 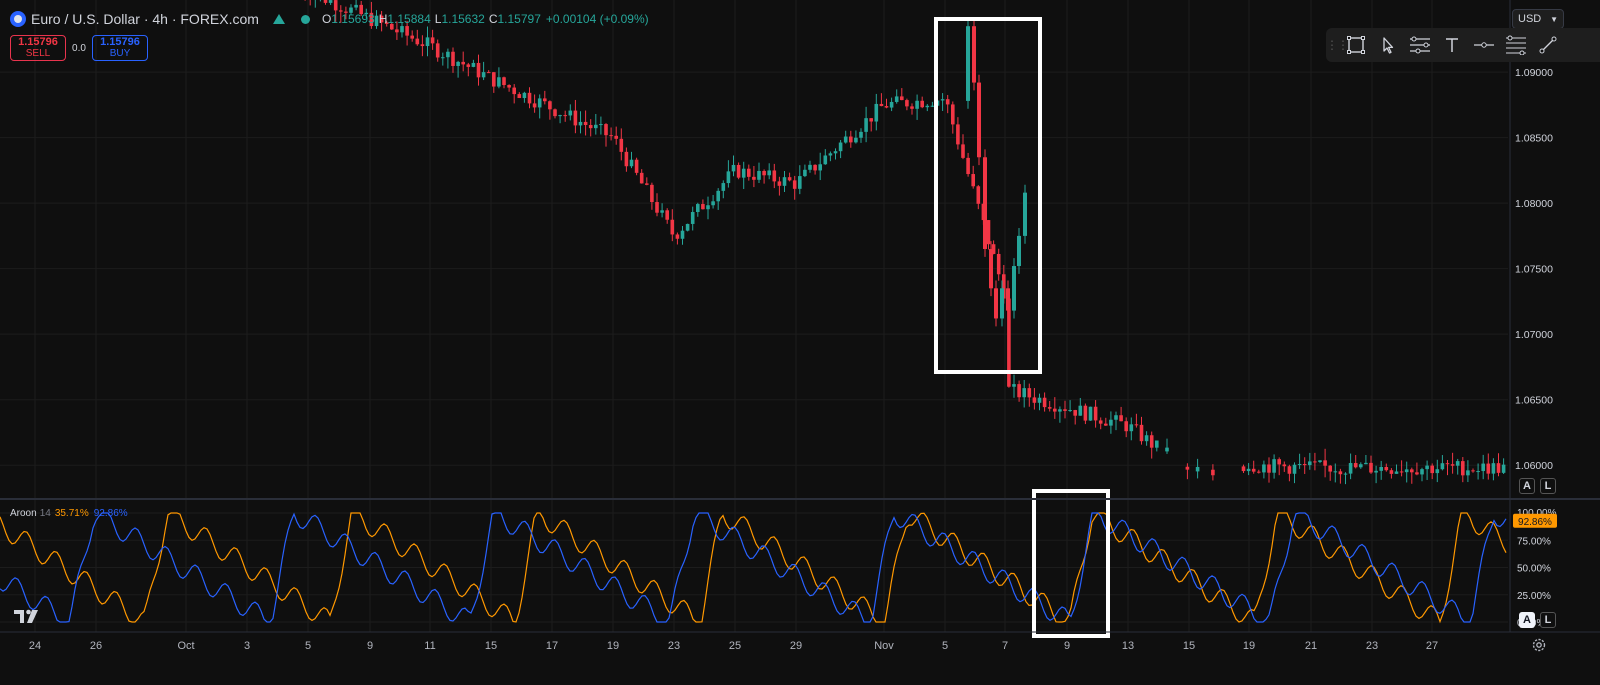 I want to click on x-tick-label: 26, so click(x=96, y=646).